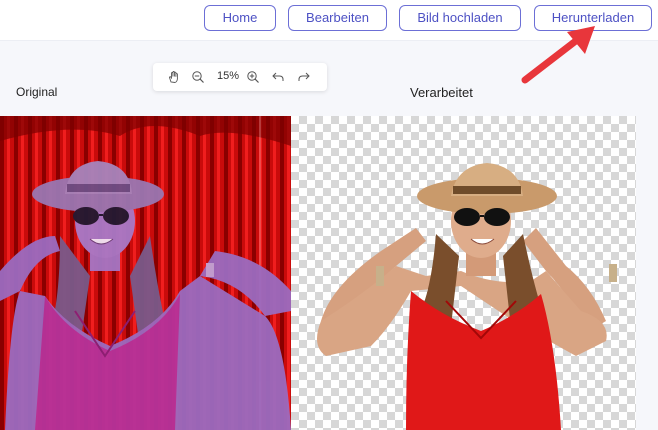 This screenshot has height=430, width=658. What do you see at coordinates (441, 92) in the screenshot?
I see `processed-label: Verarbeitet` at bounding box center [441, 92].